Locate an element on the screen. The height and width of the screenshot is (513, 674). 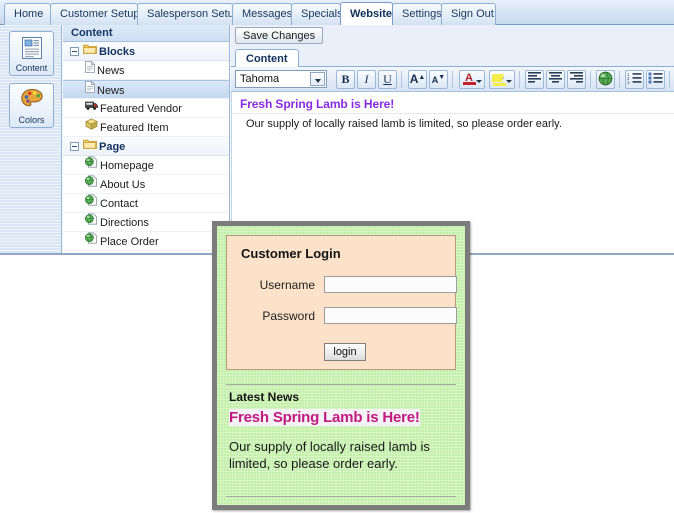
nav-tab-salesperson-setup: Salesperson Setup is located at coordinates (188, 14).